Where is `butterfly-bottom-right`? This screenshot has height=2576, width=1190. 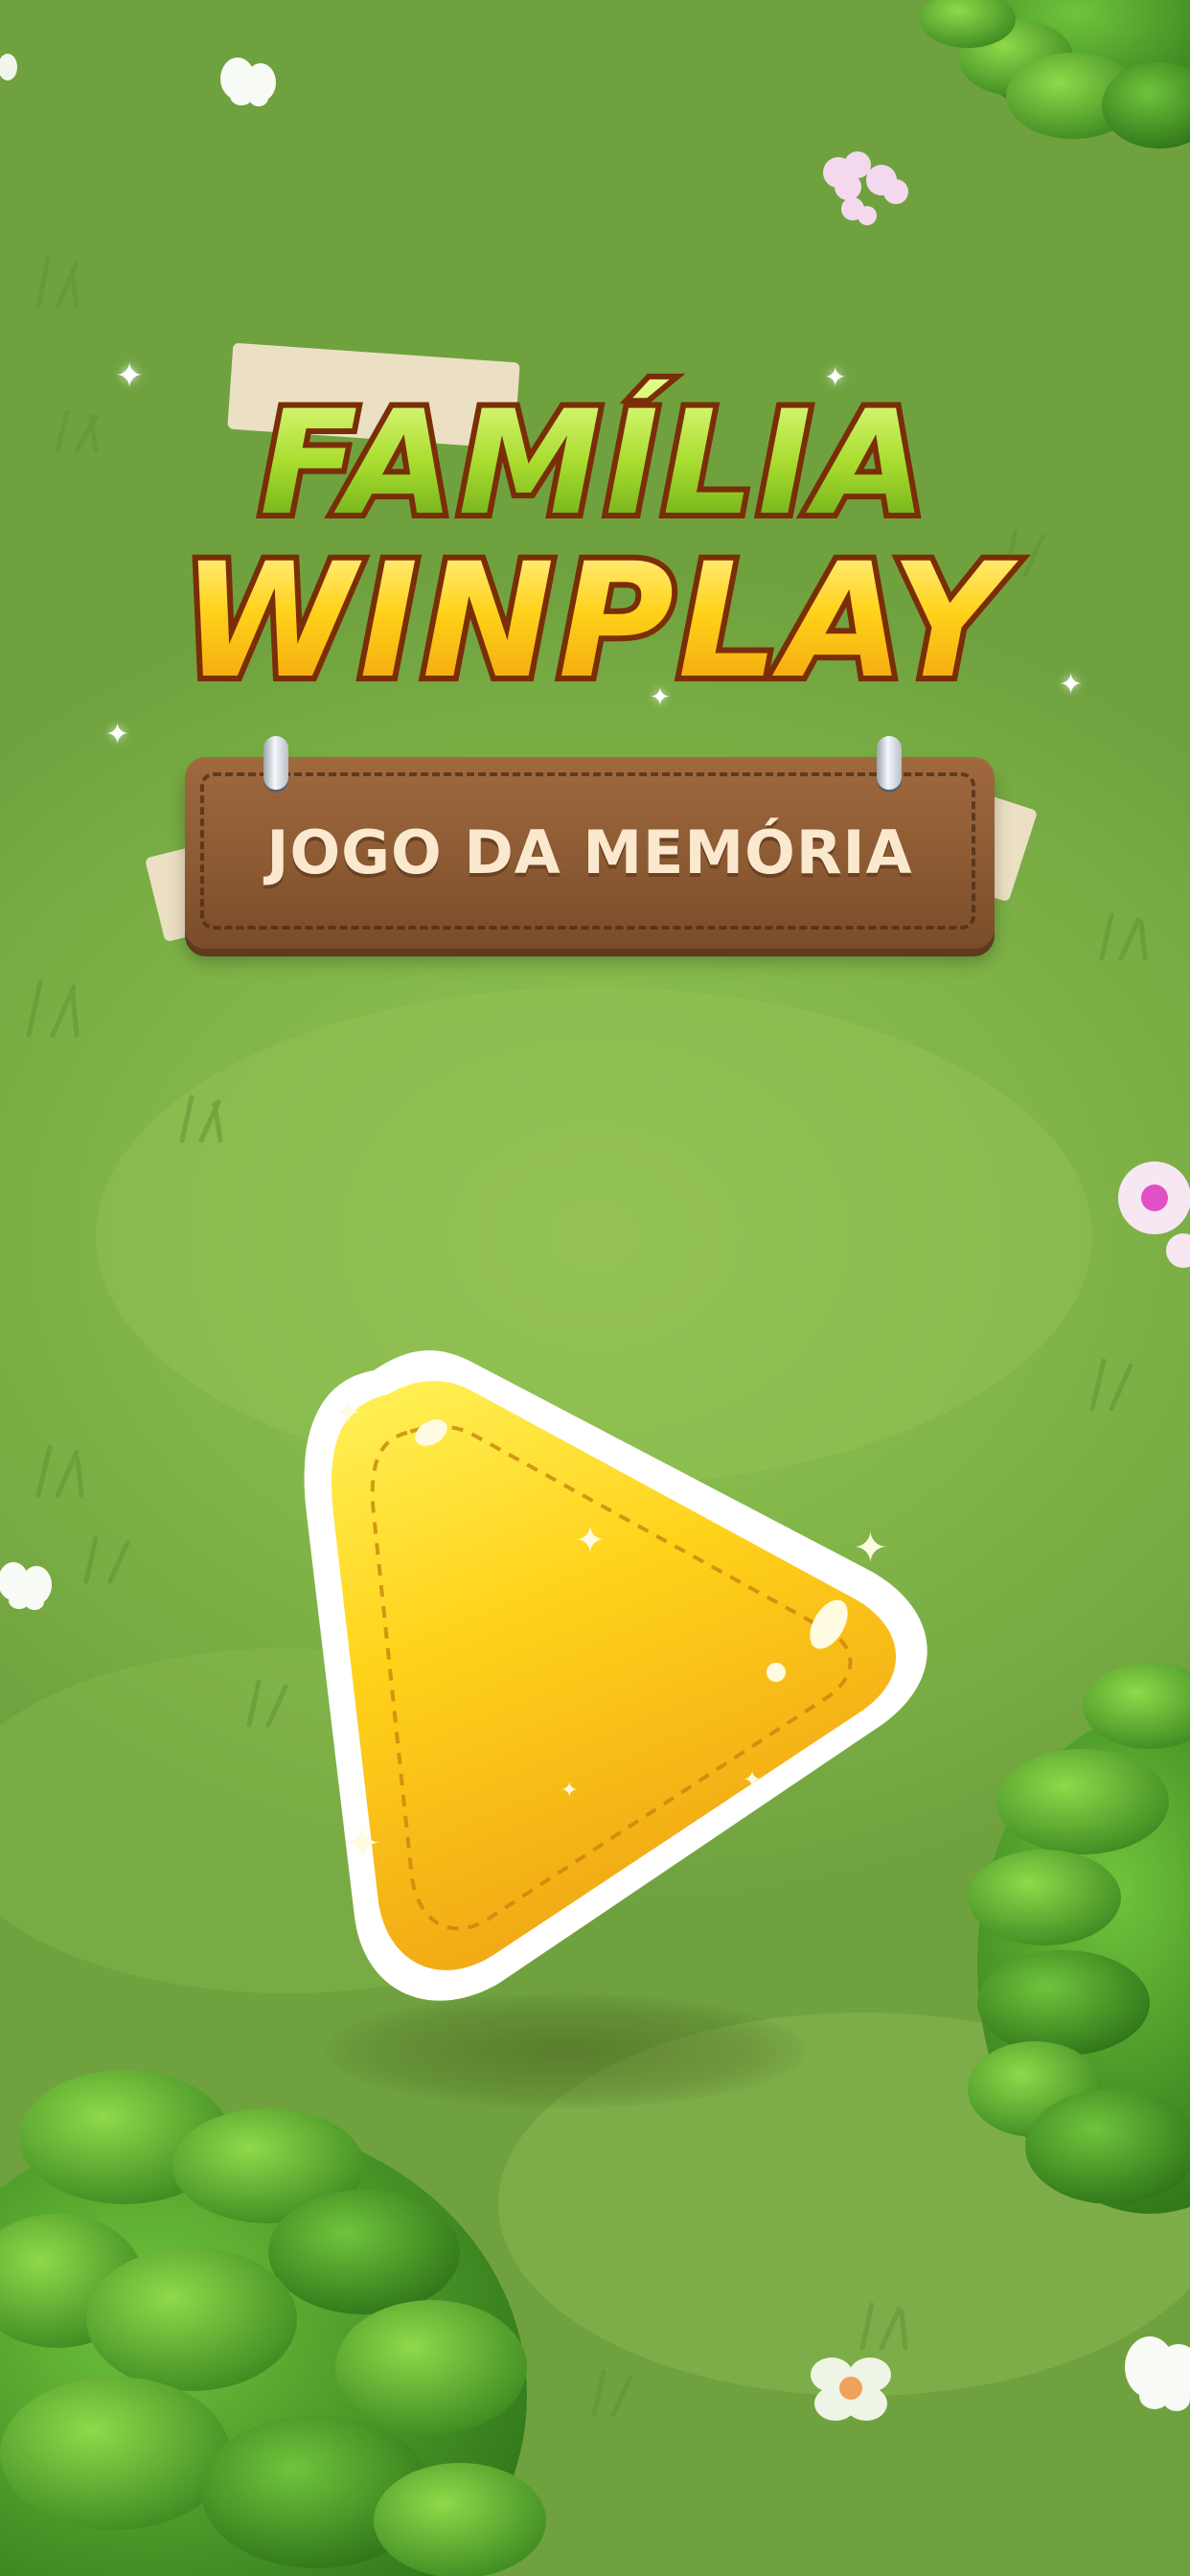 butterfly-bottom-right is located at coordinates (1158, 2373).